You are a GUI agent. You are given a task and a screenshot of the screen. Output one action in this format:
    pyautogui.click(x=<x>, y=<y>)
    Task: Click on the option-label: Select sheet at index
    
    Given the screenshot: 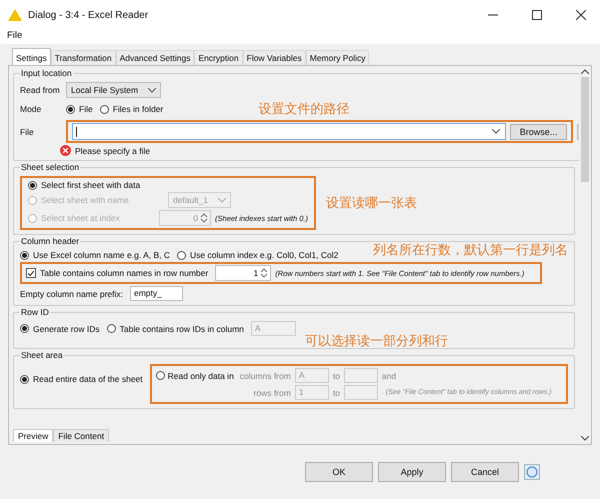 What is the action you would take?
    pyautogui.click(x=81, y=218)
    